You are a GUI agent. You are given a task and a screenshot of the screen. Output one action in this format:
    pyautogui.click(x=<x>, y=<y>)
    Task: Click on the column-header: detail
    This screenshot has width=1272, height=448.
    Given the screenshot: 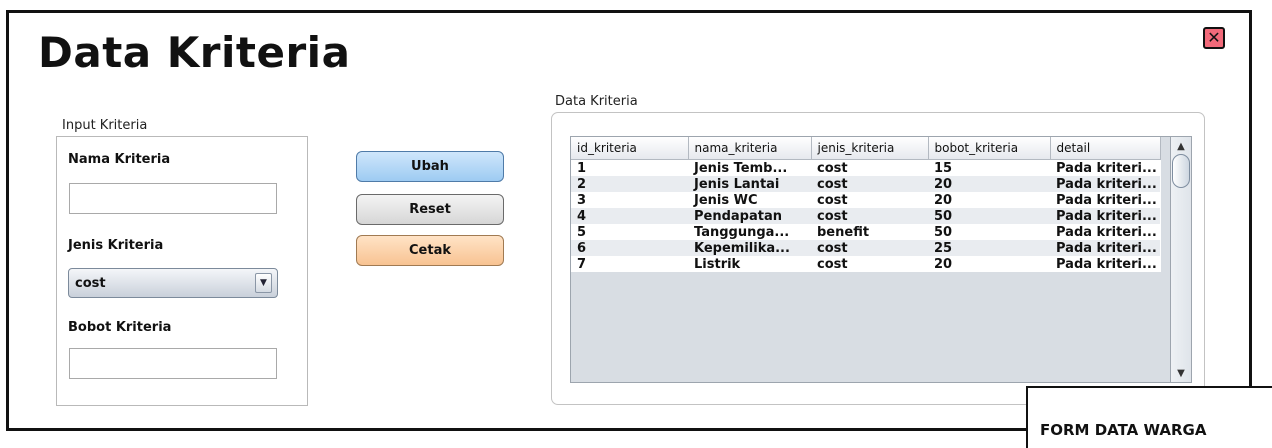 What is the action you would take?
    pyautogui.click(x=1105, y=148)
    